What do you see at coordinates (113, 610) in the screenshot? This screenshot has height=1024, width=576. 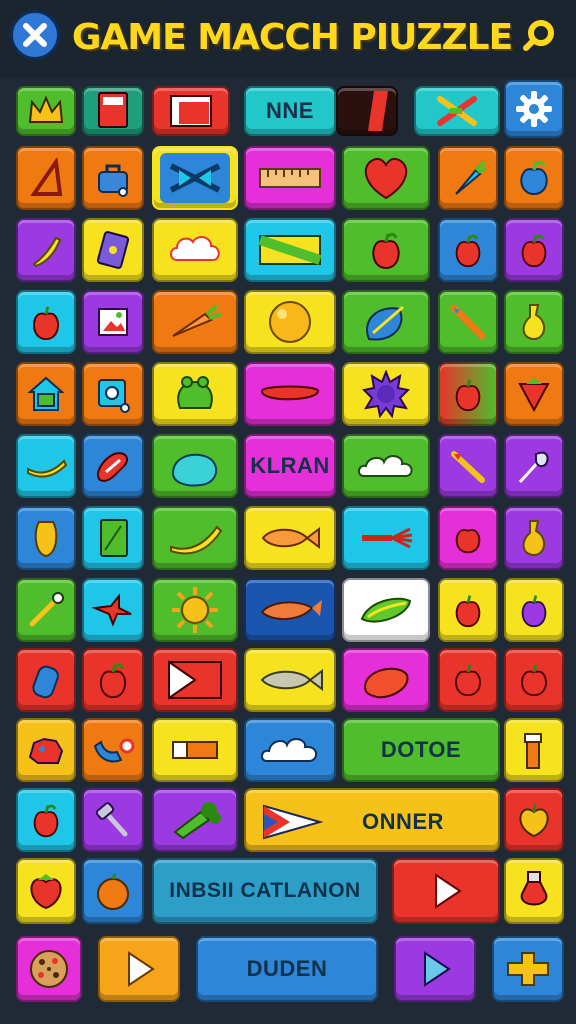 I see `tile-starfish` at bounding box center [113, 610].